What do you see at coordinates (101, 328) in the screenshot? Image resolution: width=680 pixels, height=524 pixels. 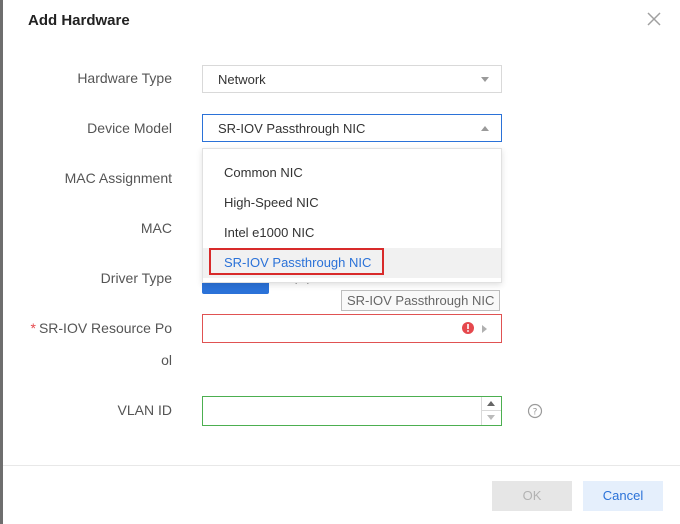 I see `sriov-resource-pool-label: * SR-IOV Resource Po` at bounding box center [101, 328].